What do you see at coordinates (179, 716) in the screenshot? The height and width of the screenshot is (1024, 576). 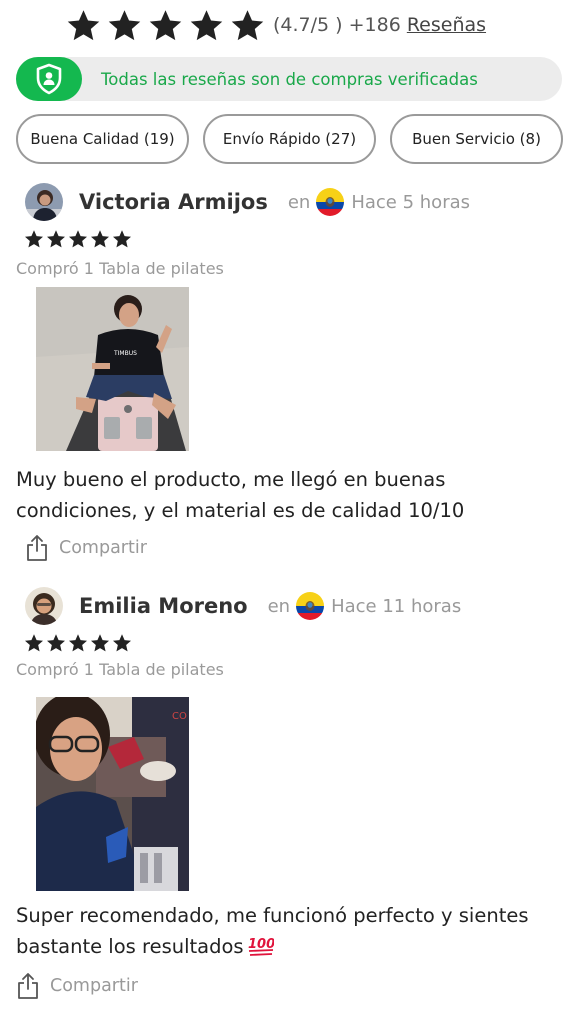 I see `svg-text: CO` at bounding box center [179, 716].